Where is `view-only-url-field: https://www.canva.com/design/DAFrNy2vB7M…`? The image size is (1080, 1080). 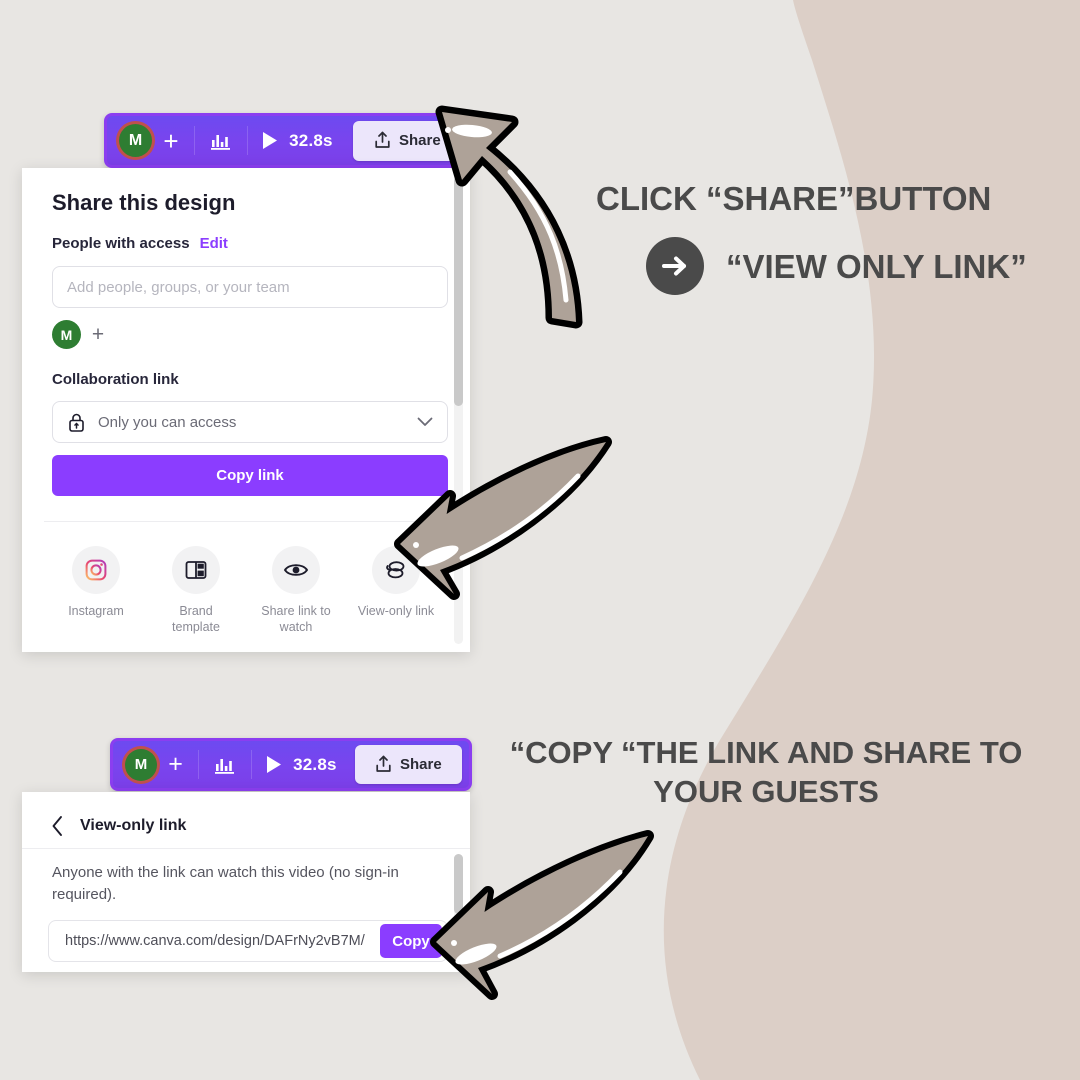 view-only-url-field: https://www.canva.com/design/DAFrNy2vB7M… is located at coordinates (248, 941).